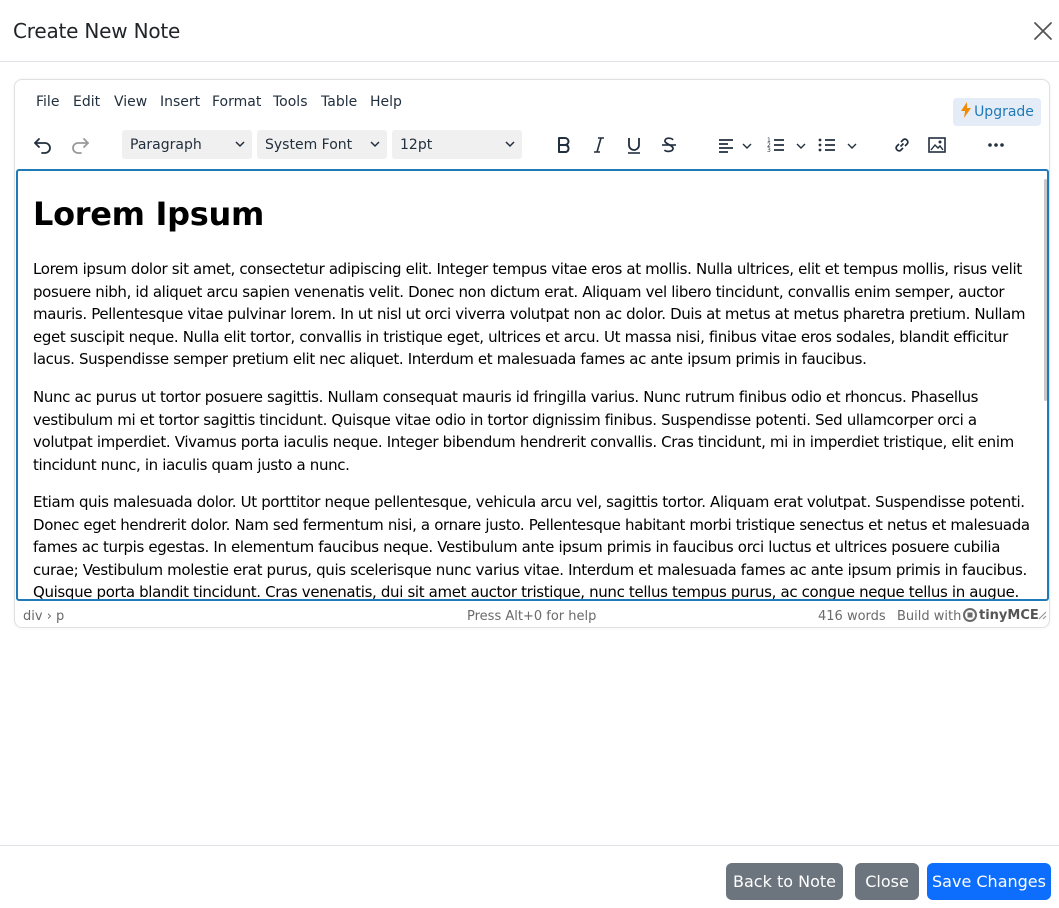 Image resolution: width=1059 pixels, height=908 pixels. Describe the element at coordinates (634, 145) in the screenshot. I see `underline-icon` at that location.